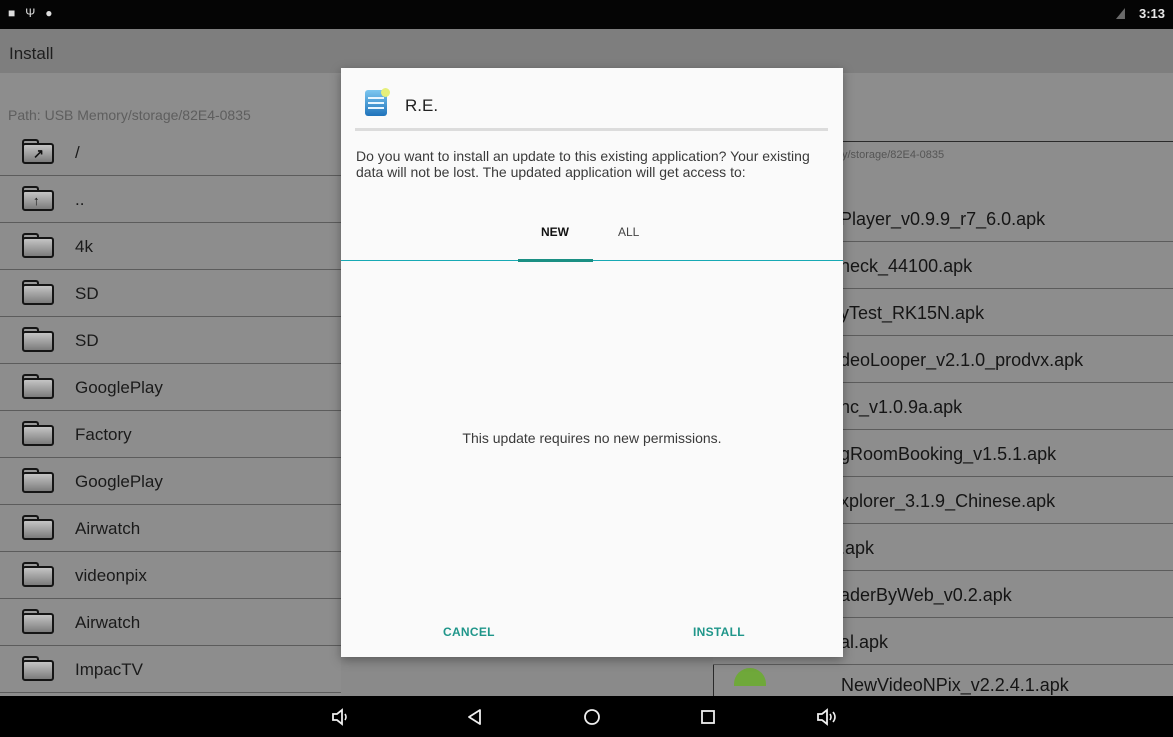  I want to click on list-item-label: neck_44100.apk, so click(906, 266).